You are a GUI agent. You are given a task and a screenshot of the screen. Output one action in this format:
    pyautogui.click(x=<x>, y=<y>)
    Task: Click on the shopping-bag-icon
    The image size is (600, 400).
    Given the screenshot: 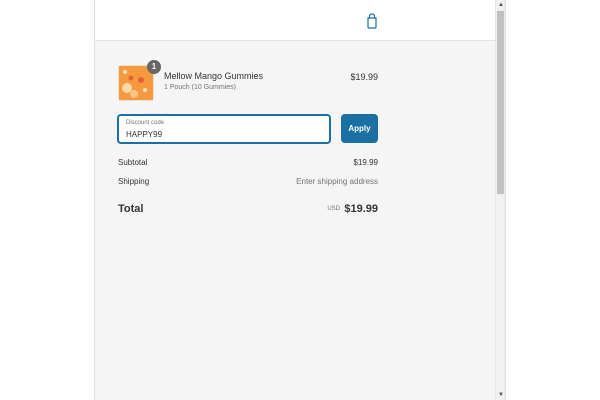 What is the action you would take?
    pyautogui.click(x=372, y=21)
    